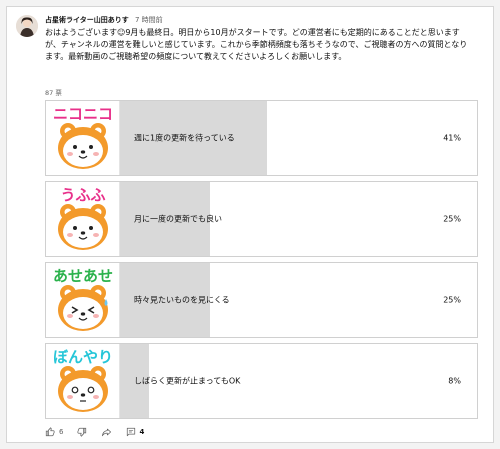 This screenshot has width=500, height=449. What do you see at coordinates (452, 138) in the screenshot?
I see `poll-option-percent: 41%` at bounding box center [452, 138].